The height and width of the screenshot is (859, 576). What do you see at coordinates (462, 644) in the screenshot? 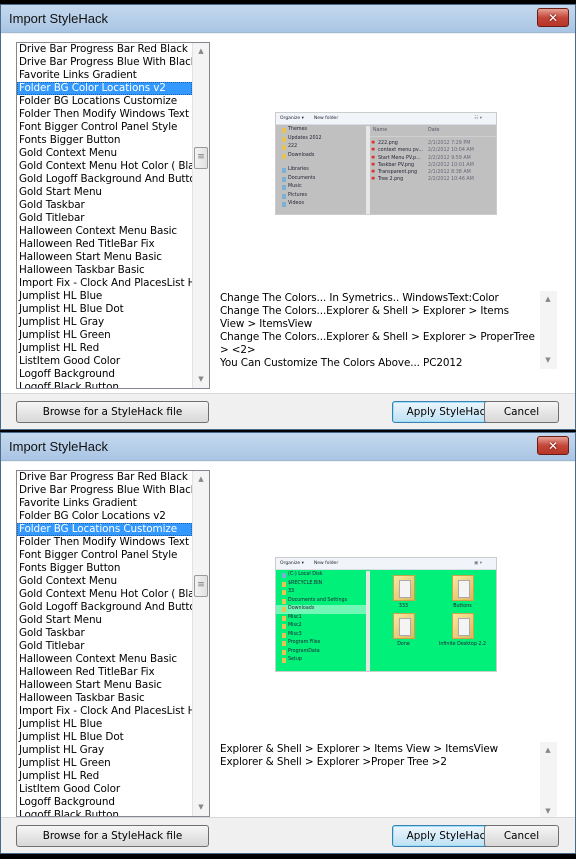
I see `folder-label: Infinite Desktop 2.2` at bounding box center [462, 644].